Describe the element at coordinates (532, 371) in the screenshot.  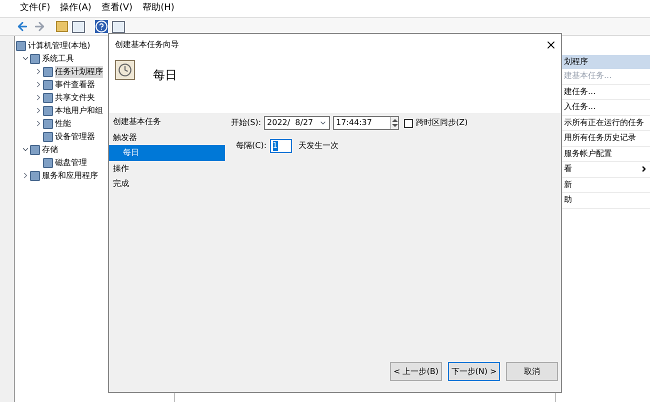
I see `wizard-button: 取消` at that location.